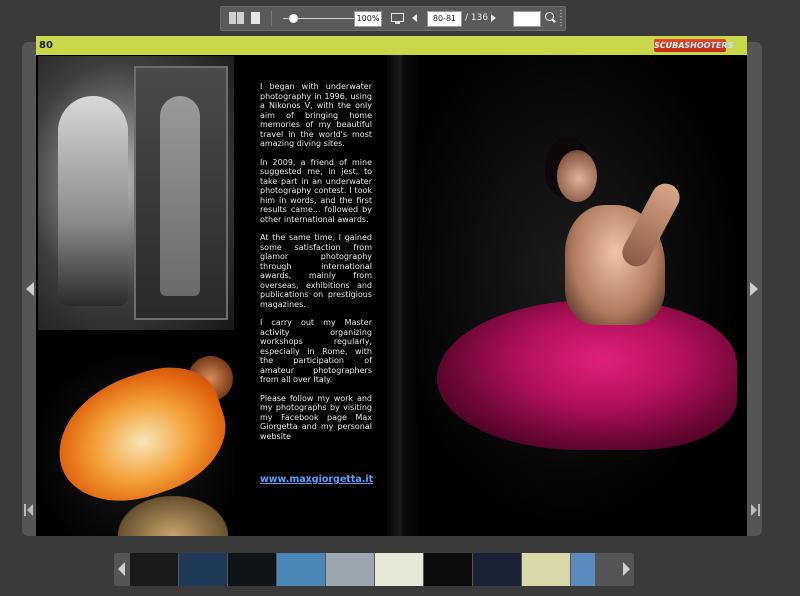  I want to click on single-page-view-icon, so click(256, 18).